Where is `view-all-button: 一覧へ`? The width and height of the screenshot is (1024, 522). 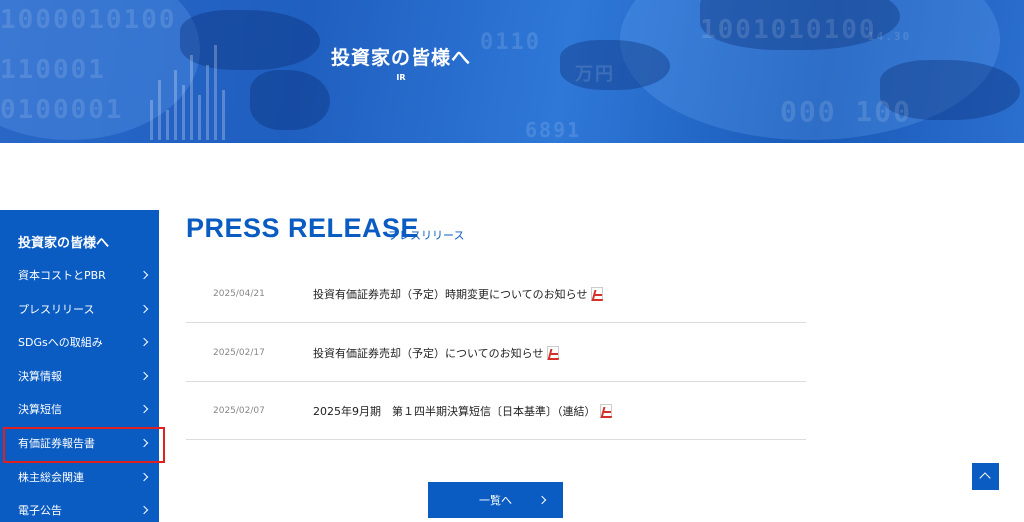
view-all-button: 一覧へ is located at coordinates (495, 500).